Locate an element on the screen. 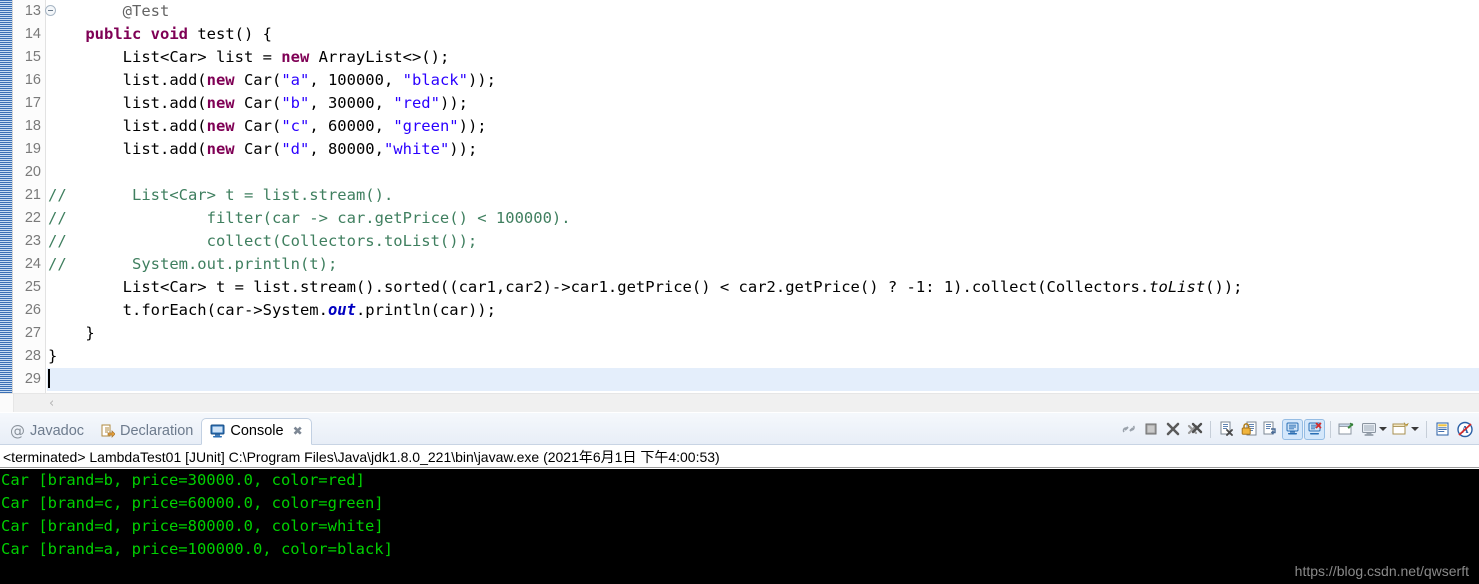 This screenshot has height=584, width=1479. code-line: list.add(new Car("d", 80000,"white")); is located at coordinates (763, 149).